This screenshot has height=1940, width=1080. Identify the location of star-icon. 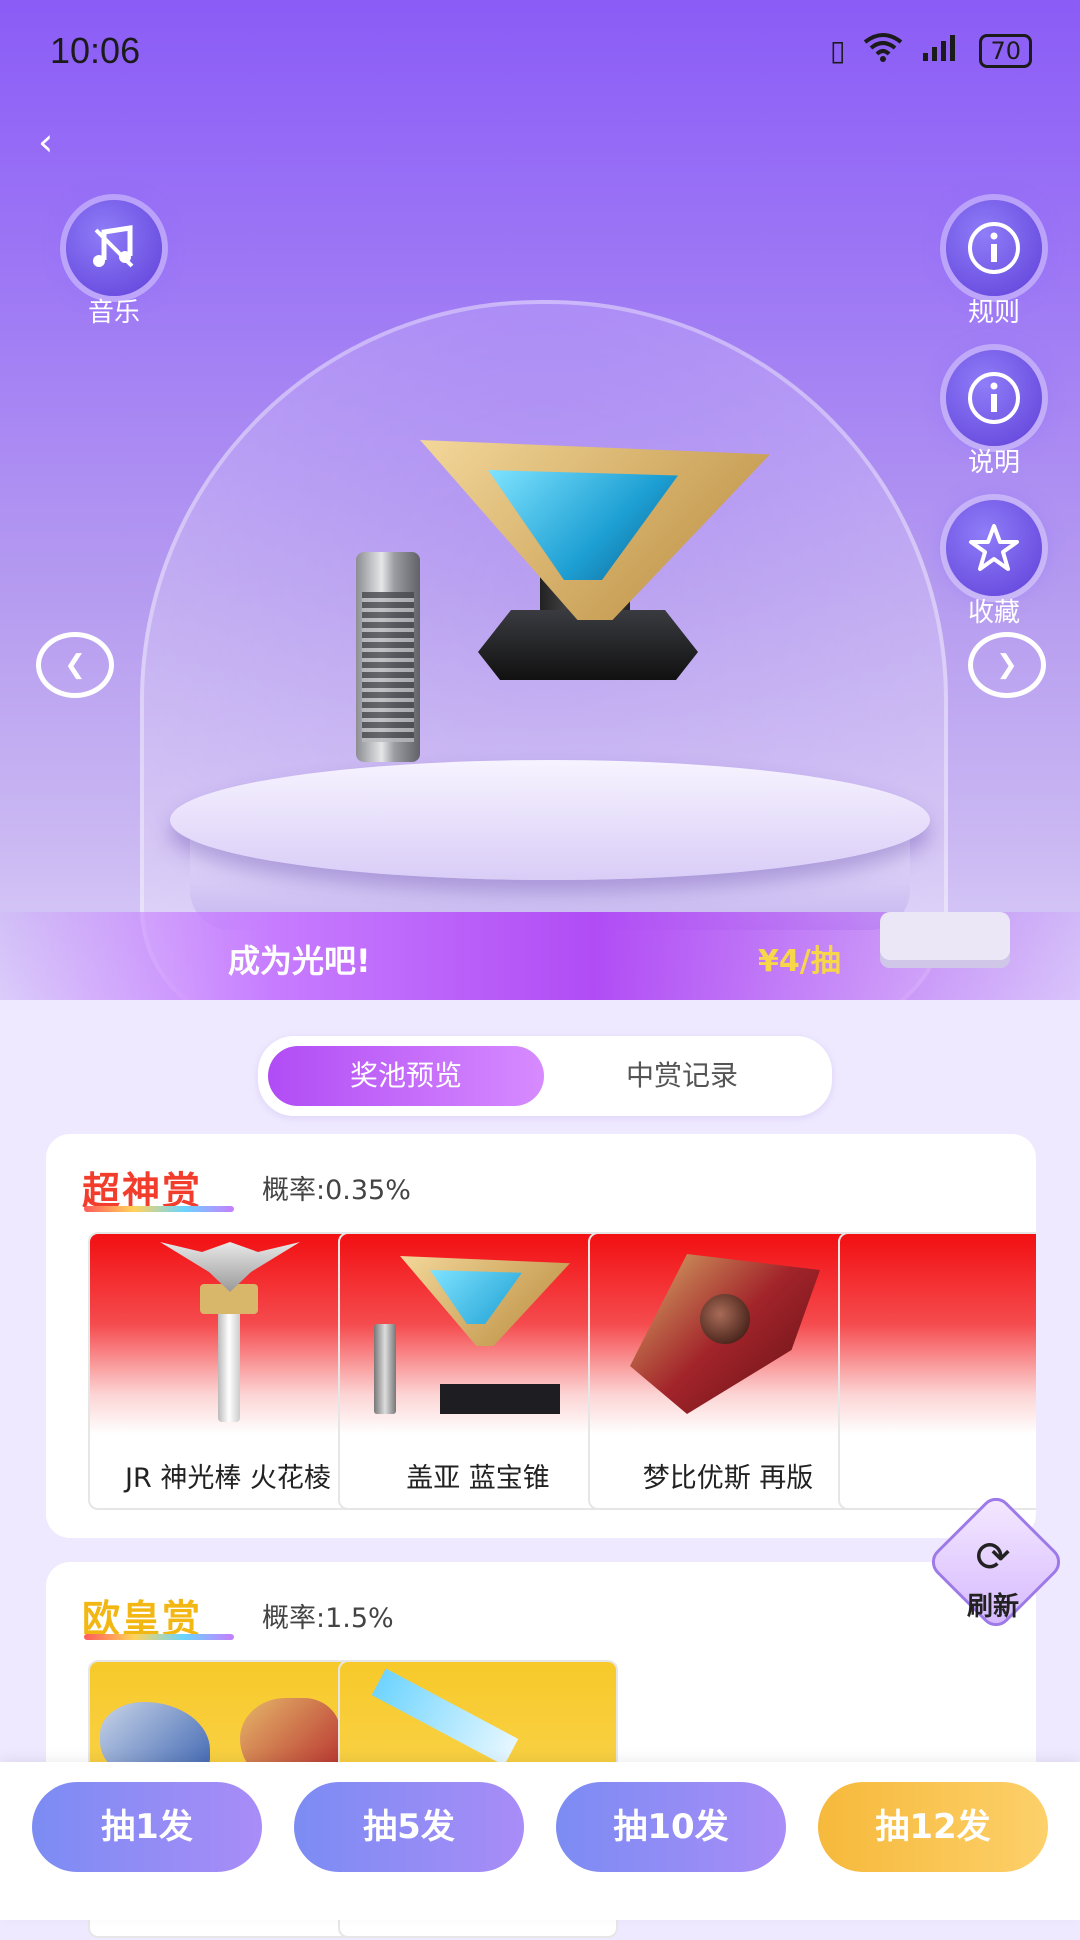
(994, 547).